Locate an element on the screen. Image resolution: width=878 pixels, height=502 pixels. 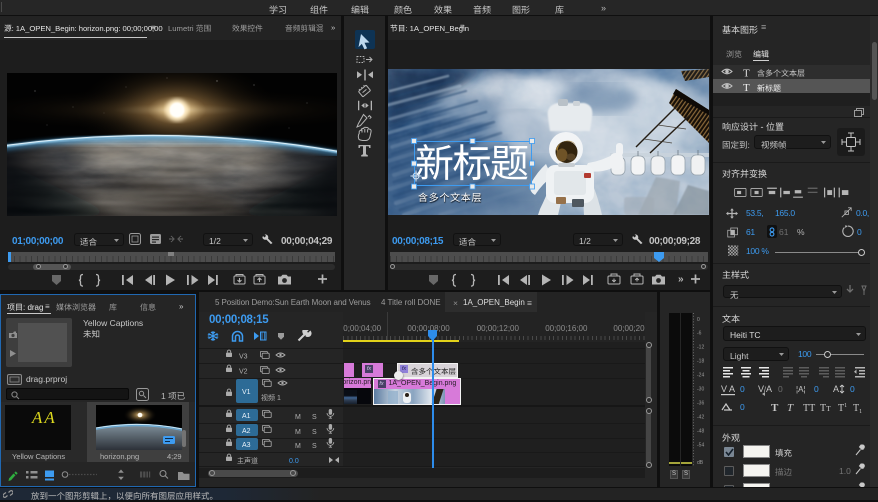
svg-text: A2 is located at coordinates (246, 431).